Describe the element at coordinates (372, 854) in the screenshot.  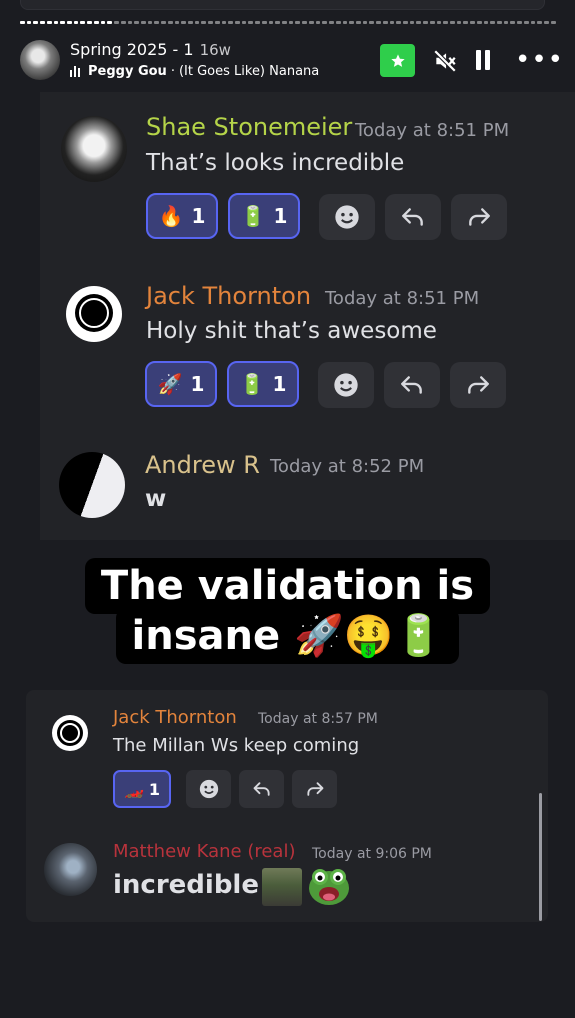
I see `timestamp-msg5: Today at 9:06 PM` at that location.